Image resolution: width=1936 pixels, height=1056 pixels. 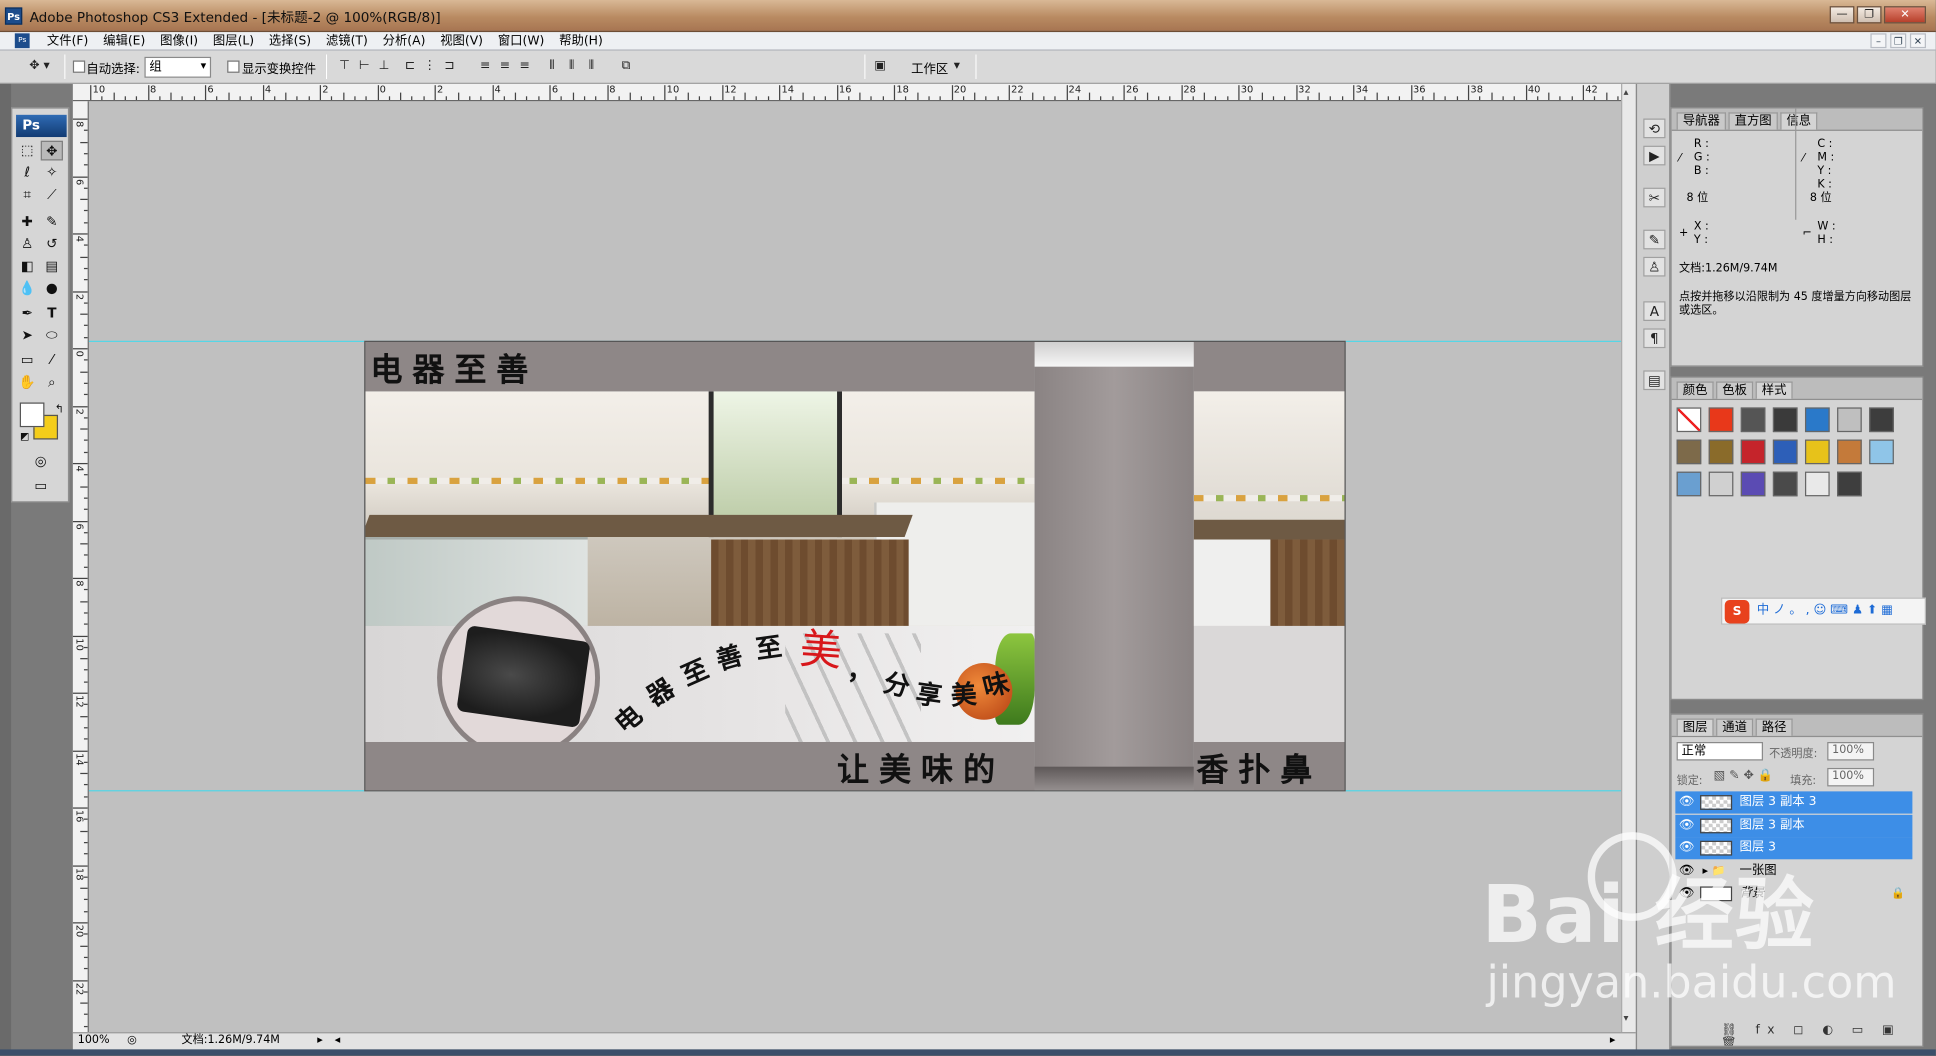 What do you see at coordinates (1898, 41) in the screenshot?
I see `doc-restore-button: ❐` at bounding box center [1898, 41].